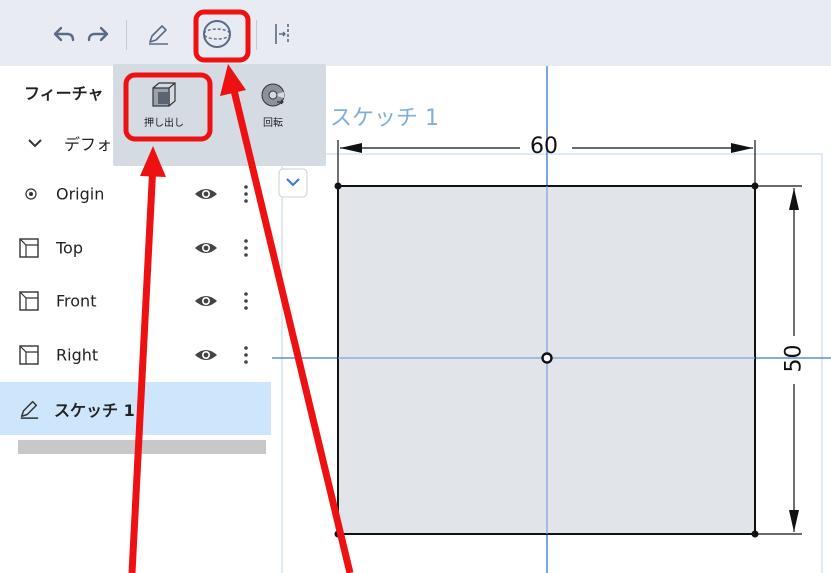 This screenshot has height=573, width=831. I want to click on sketch-title: スケッチ 1, so click(384, 118).